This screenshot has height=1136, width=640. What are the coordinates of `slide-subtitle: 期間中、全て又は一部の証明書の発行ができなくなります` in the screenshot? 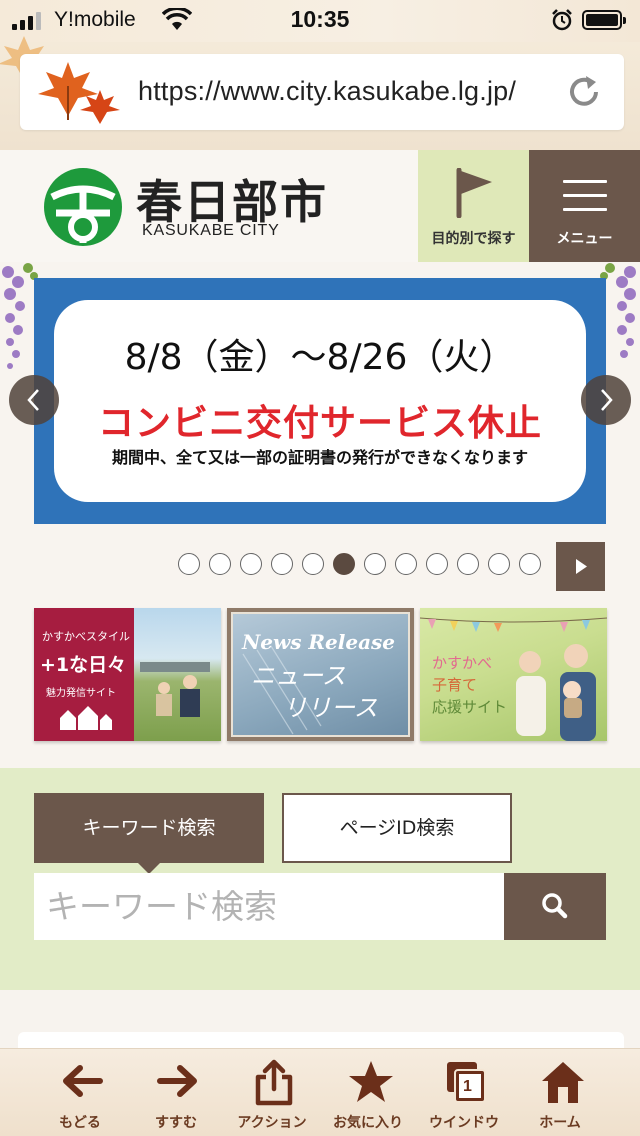 It's located at (319, 457).